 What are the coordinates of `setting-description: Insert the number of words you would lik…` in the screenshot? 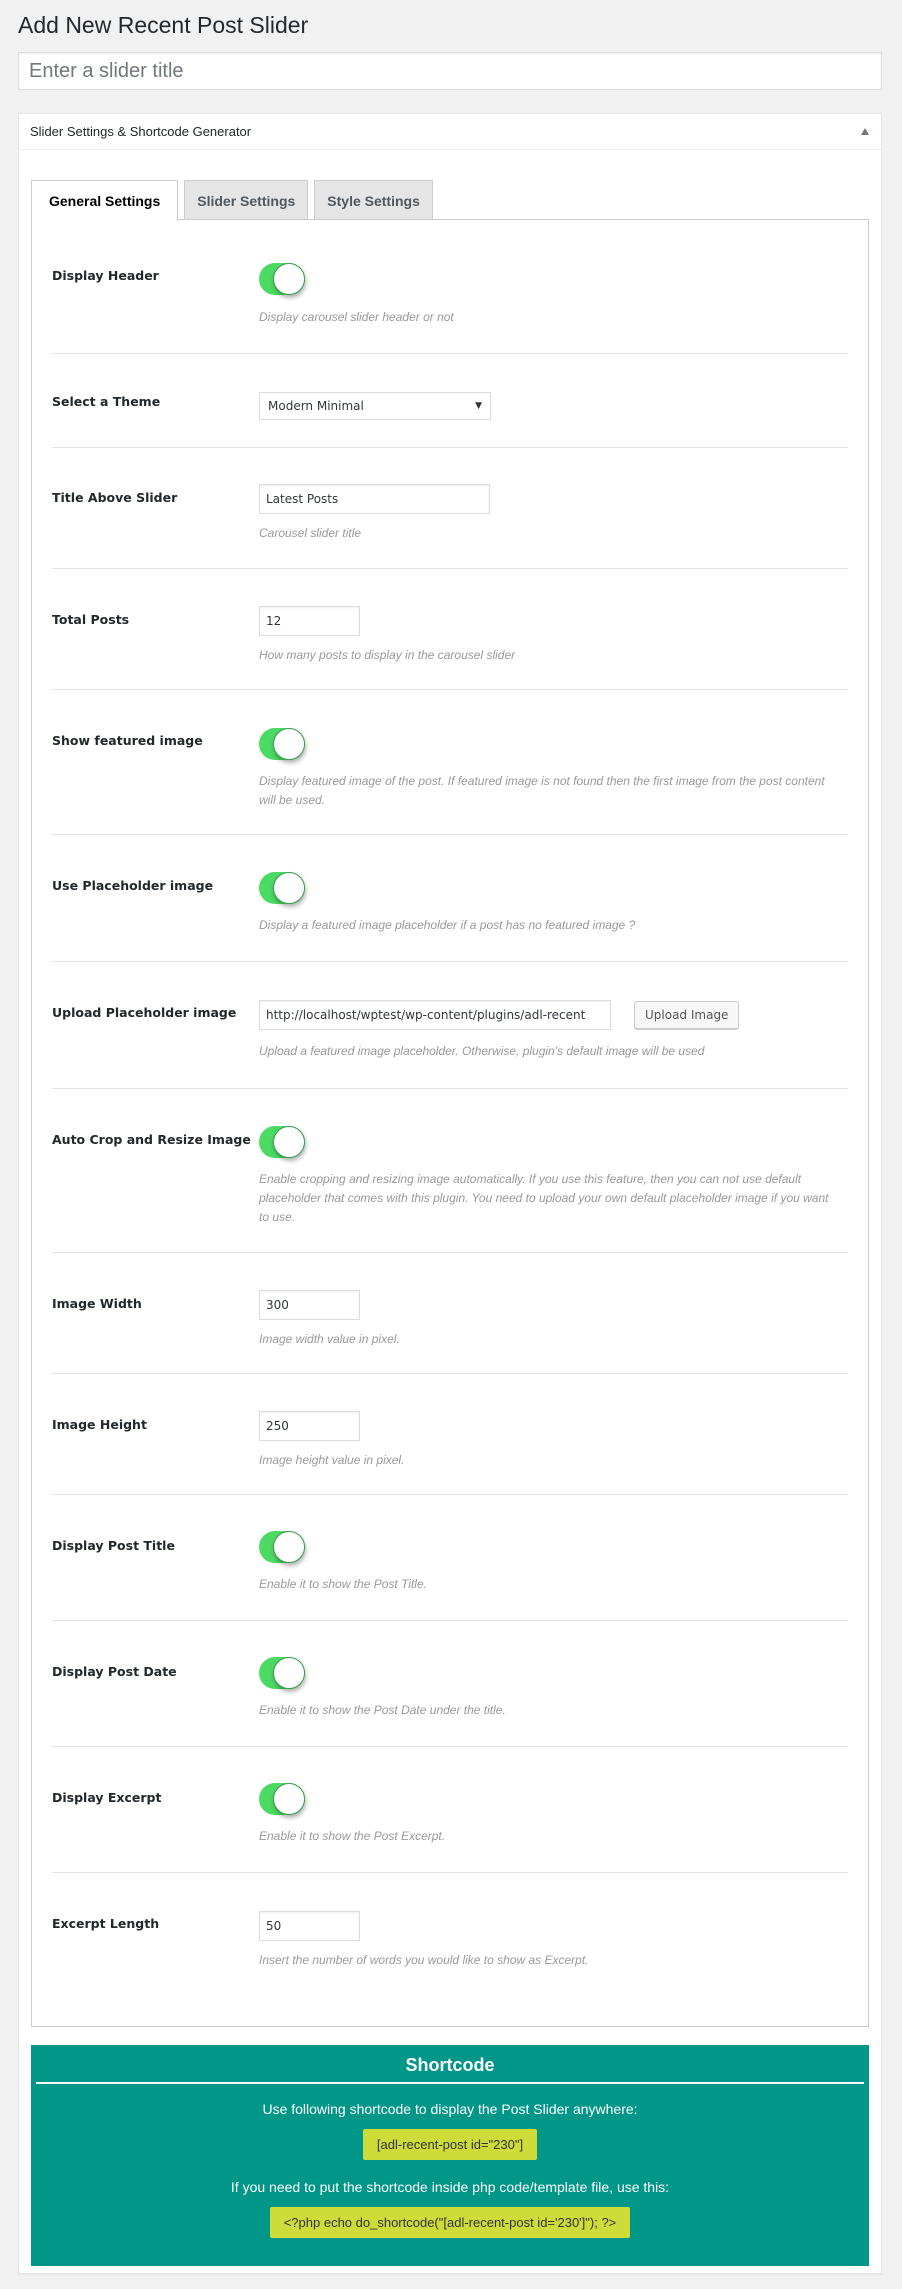 It's located at (424, 1960).